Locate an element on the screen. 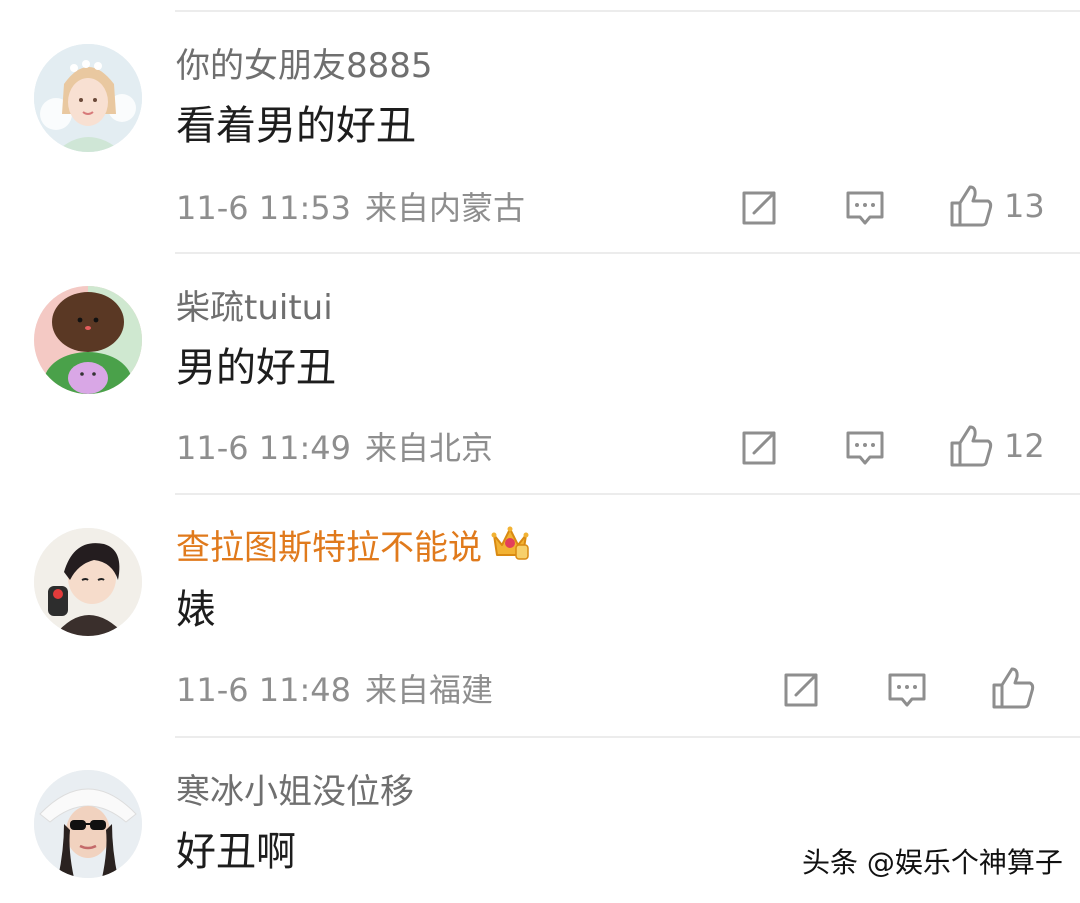 Image resolution: width=1080 pixels, height=903 pixels. comment-meta: 11-6 11:53 来自内蒙古 is located at coordinates (350, 208).